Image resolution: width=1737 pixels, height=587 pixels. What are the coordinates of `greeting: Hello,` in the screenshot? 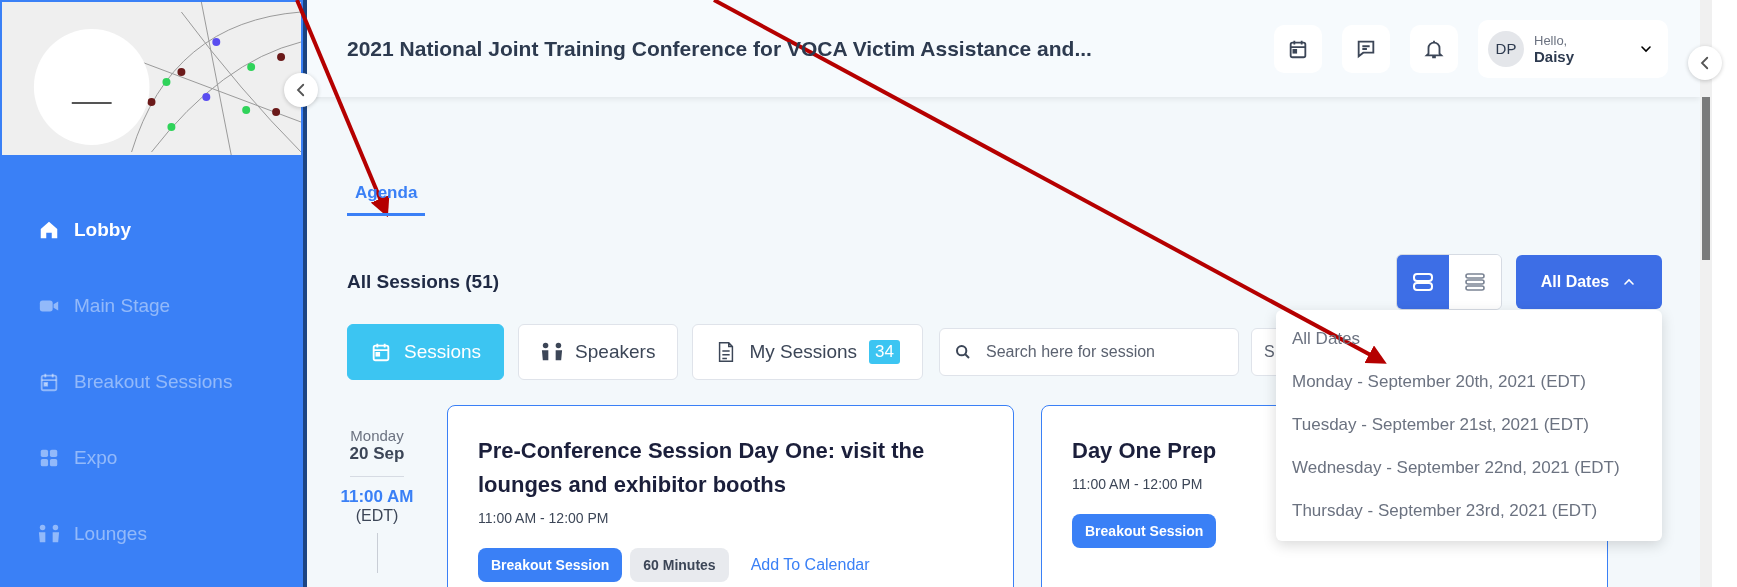 It's located at (1551, 40).